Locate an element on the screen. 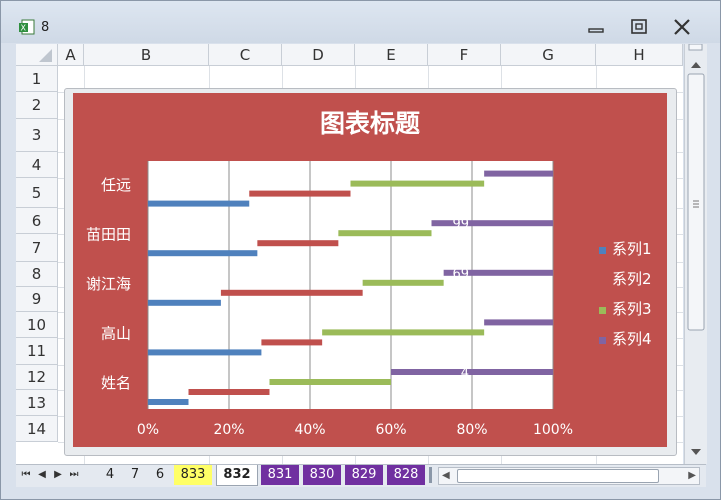 This screenshot has height=500, width=721. window-title: 8 is located at coordinates (45, 27).